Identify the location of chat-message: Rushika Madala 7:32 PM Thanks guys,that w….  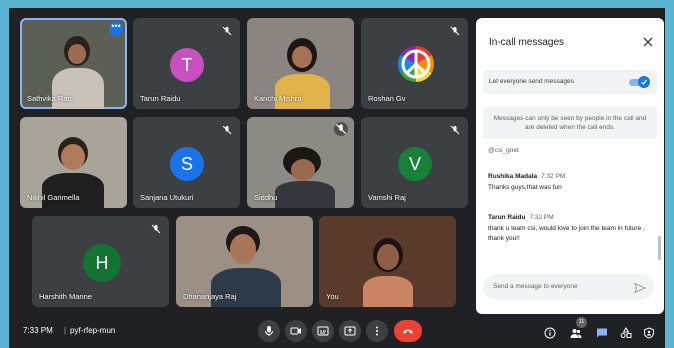
(568, 183).